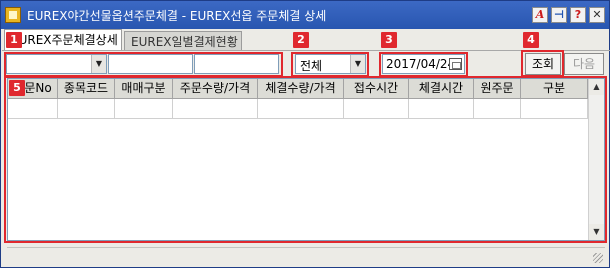 This screenshot has width=610, height=268. Describe the element at coordinates (531, 40) in the screenshot. I see `marker-4: 4` at that location.